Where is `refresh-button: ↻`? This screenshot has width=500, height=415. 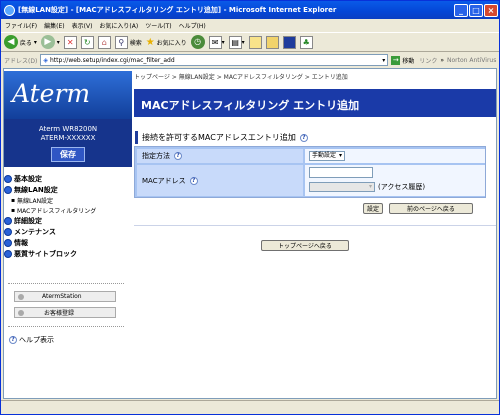
refresh-button: ↻ is located at coordinates (87, 42).